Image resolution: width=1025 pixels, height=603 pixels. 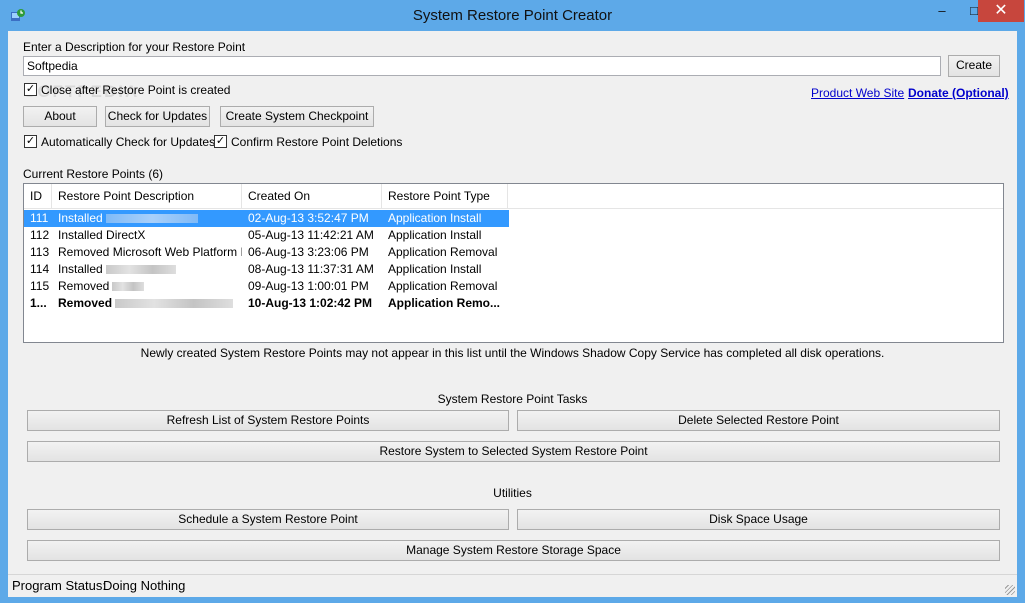 What do you see at coordinates (482, 66) in the screenshot?
I see `description-input: Softpedia` at bounding box center [482, 66].